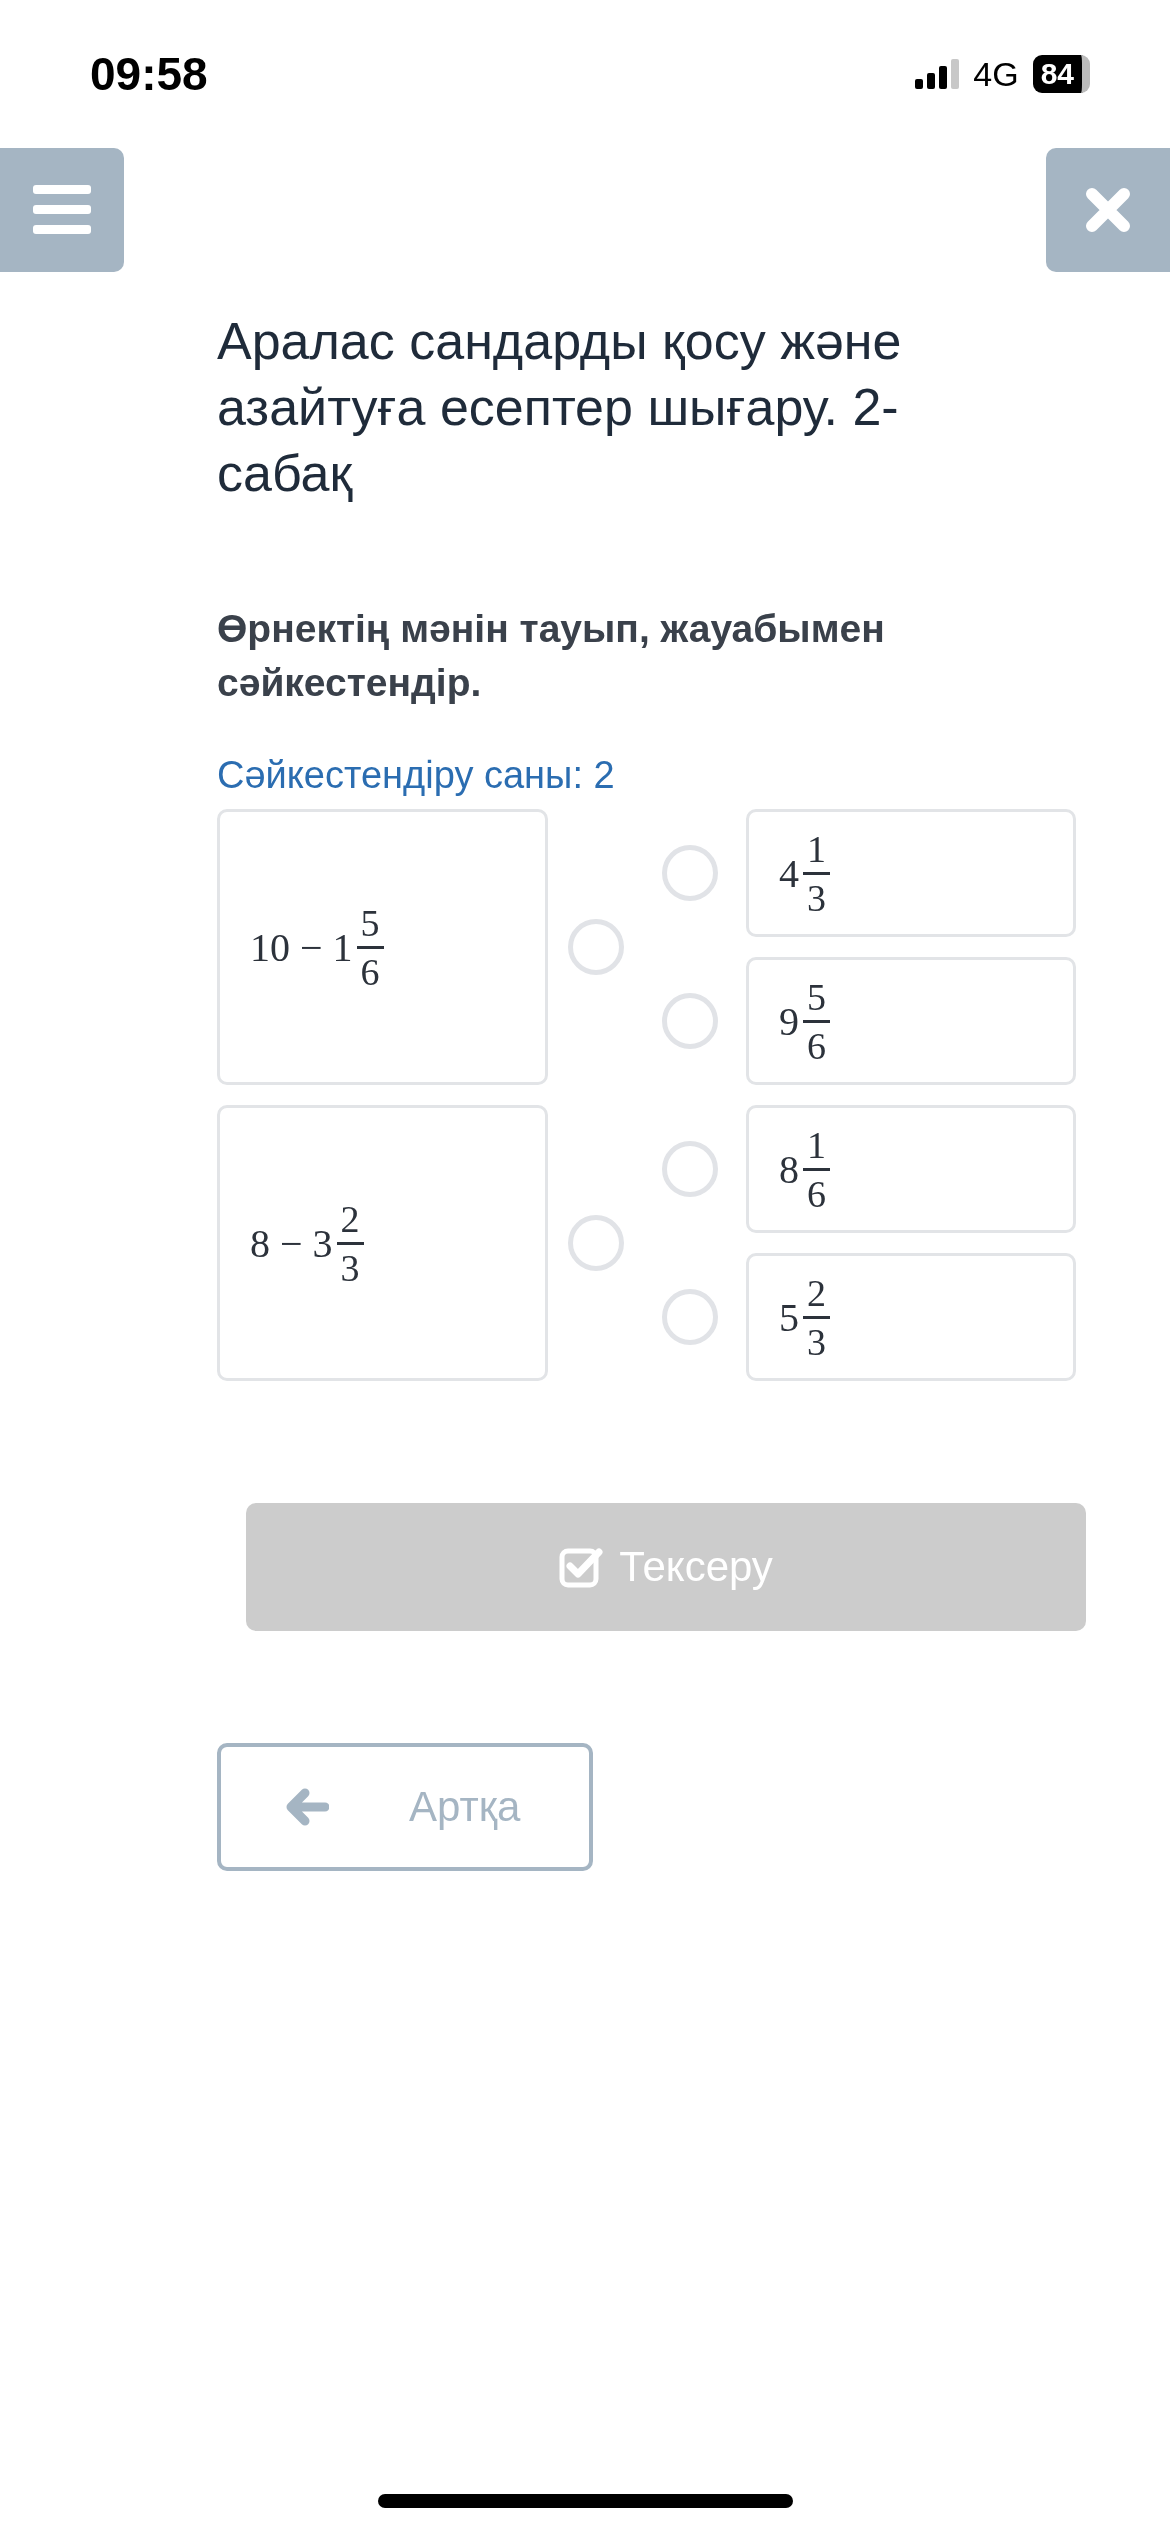  What do you see at coordinates (996, 74) in the screenshot?
I see `network-label: 4G` at bounding box center [996, 74].